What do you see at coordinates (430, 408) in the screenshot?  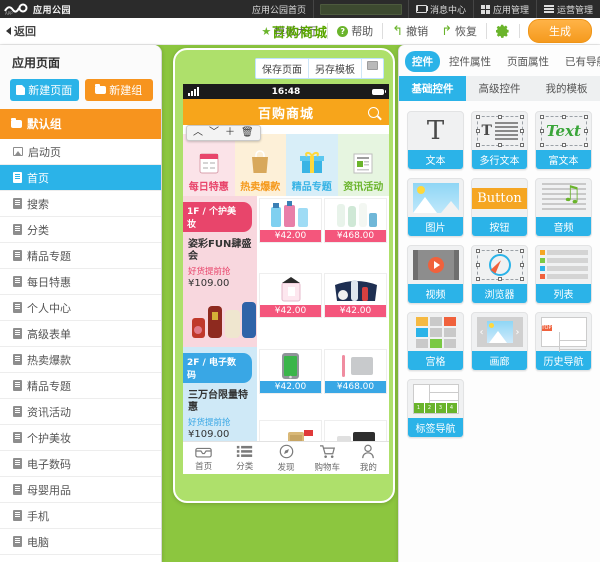 I see `tab-nav-number: 2` at bounding box center [430, 408].